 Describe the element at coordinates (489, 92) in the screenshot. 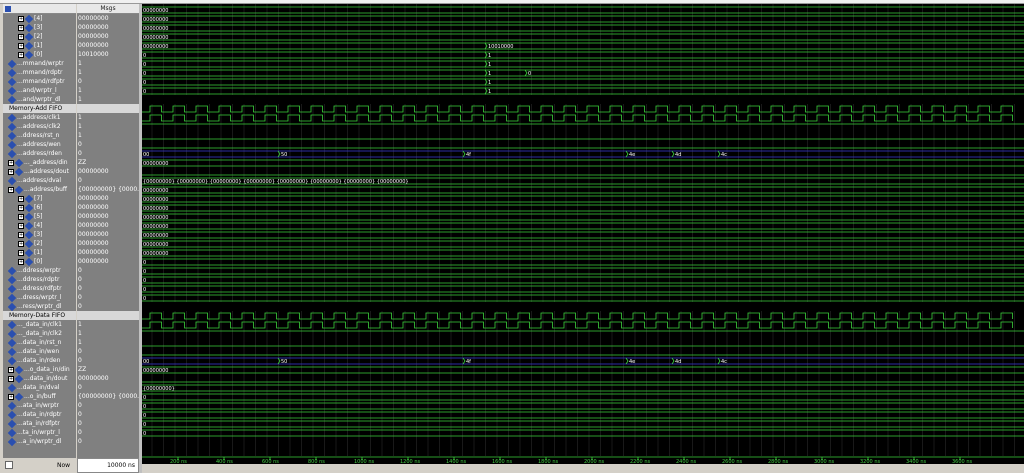

I see `bus-value-label: 1` at that location.